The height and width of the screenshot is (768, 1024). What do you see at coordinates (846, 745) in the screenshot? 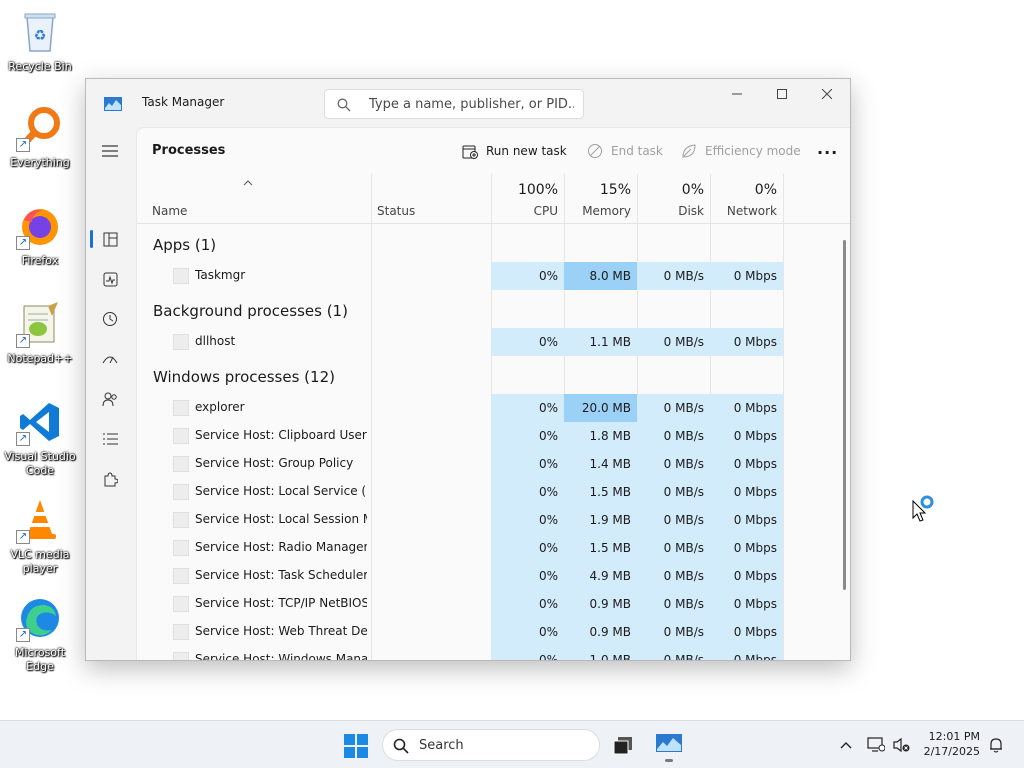
I see `show-hidden-icons-button` at bounding box center [846, 745].